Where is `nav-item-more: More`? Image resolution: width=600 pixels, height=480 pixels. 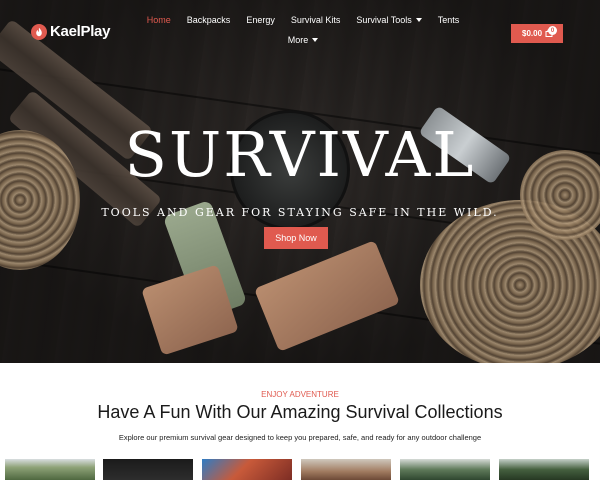 nav-item-more: More is located at coordinates (303, 40).